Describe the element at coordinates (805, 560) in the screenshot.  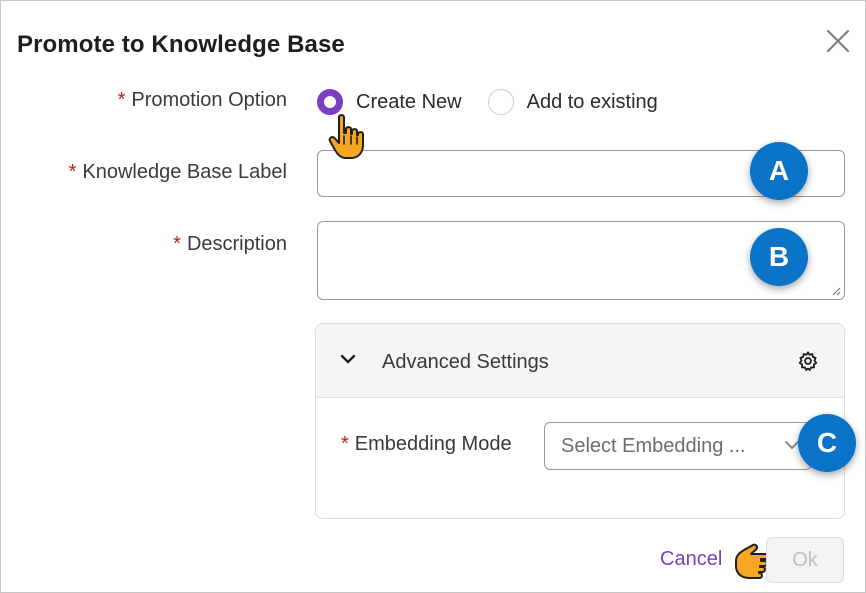
I see `ok-button: Ok` at that location.